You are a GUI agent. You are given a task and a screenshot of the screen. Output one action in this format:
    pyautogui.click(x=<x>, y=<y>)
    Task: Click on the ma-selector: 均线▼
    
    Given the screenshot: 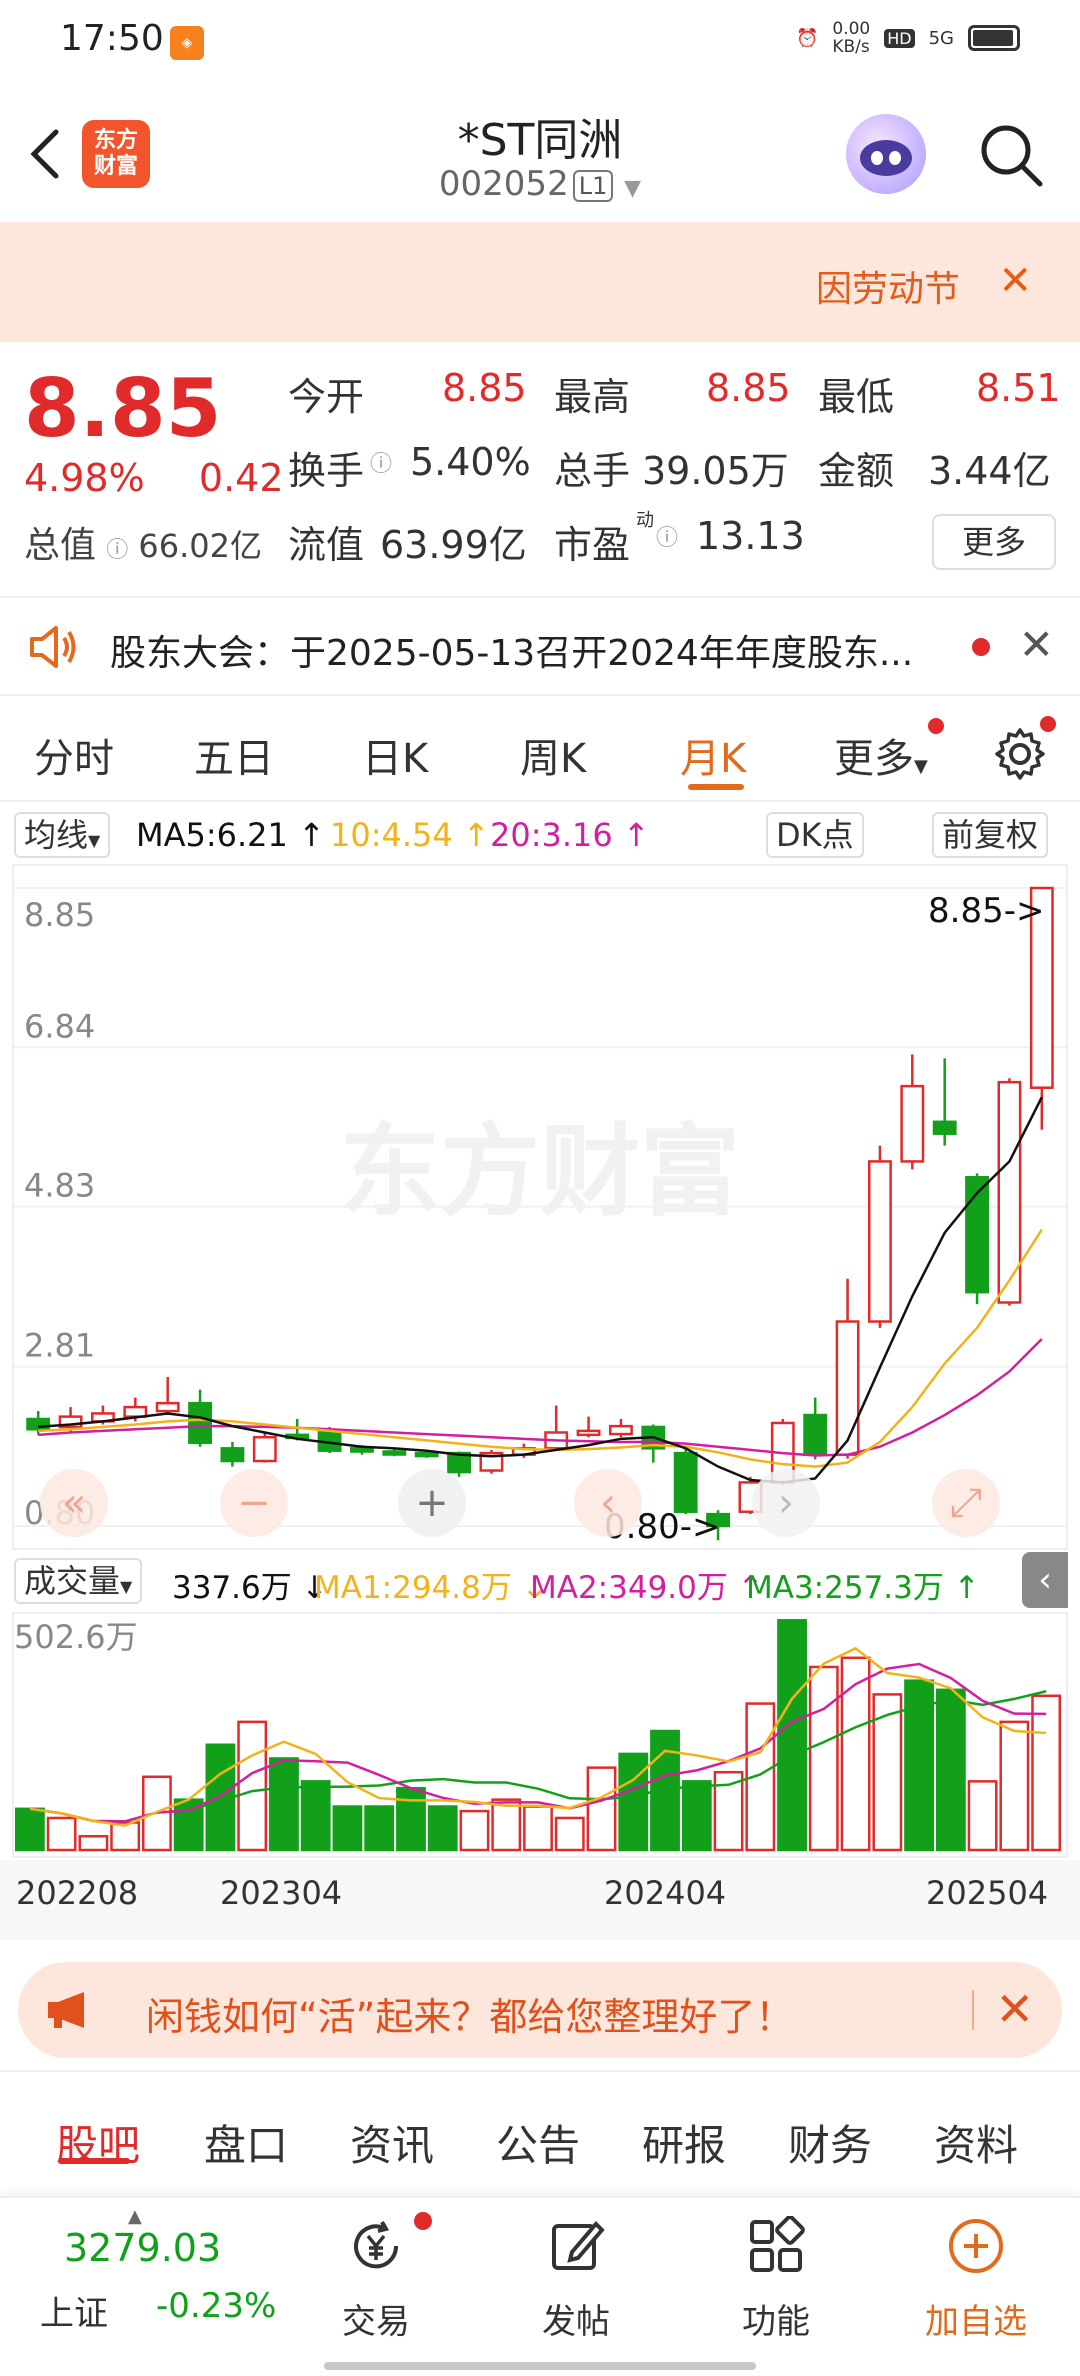 What is the action you would take?
    pyautogui.click(x=62, y=835)
    